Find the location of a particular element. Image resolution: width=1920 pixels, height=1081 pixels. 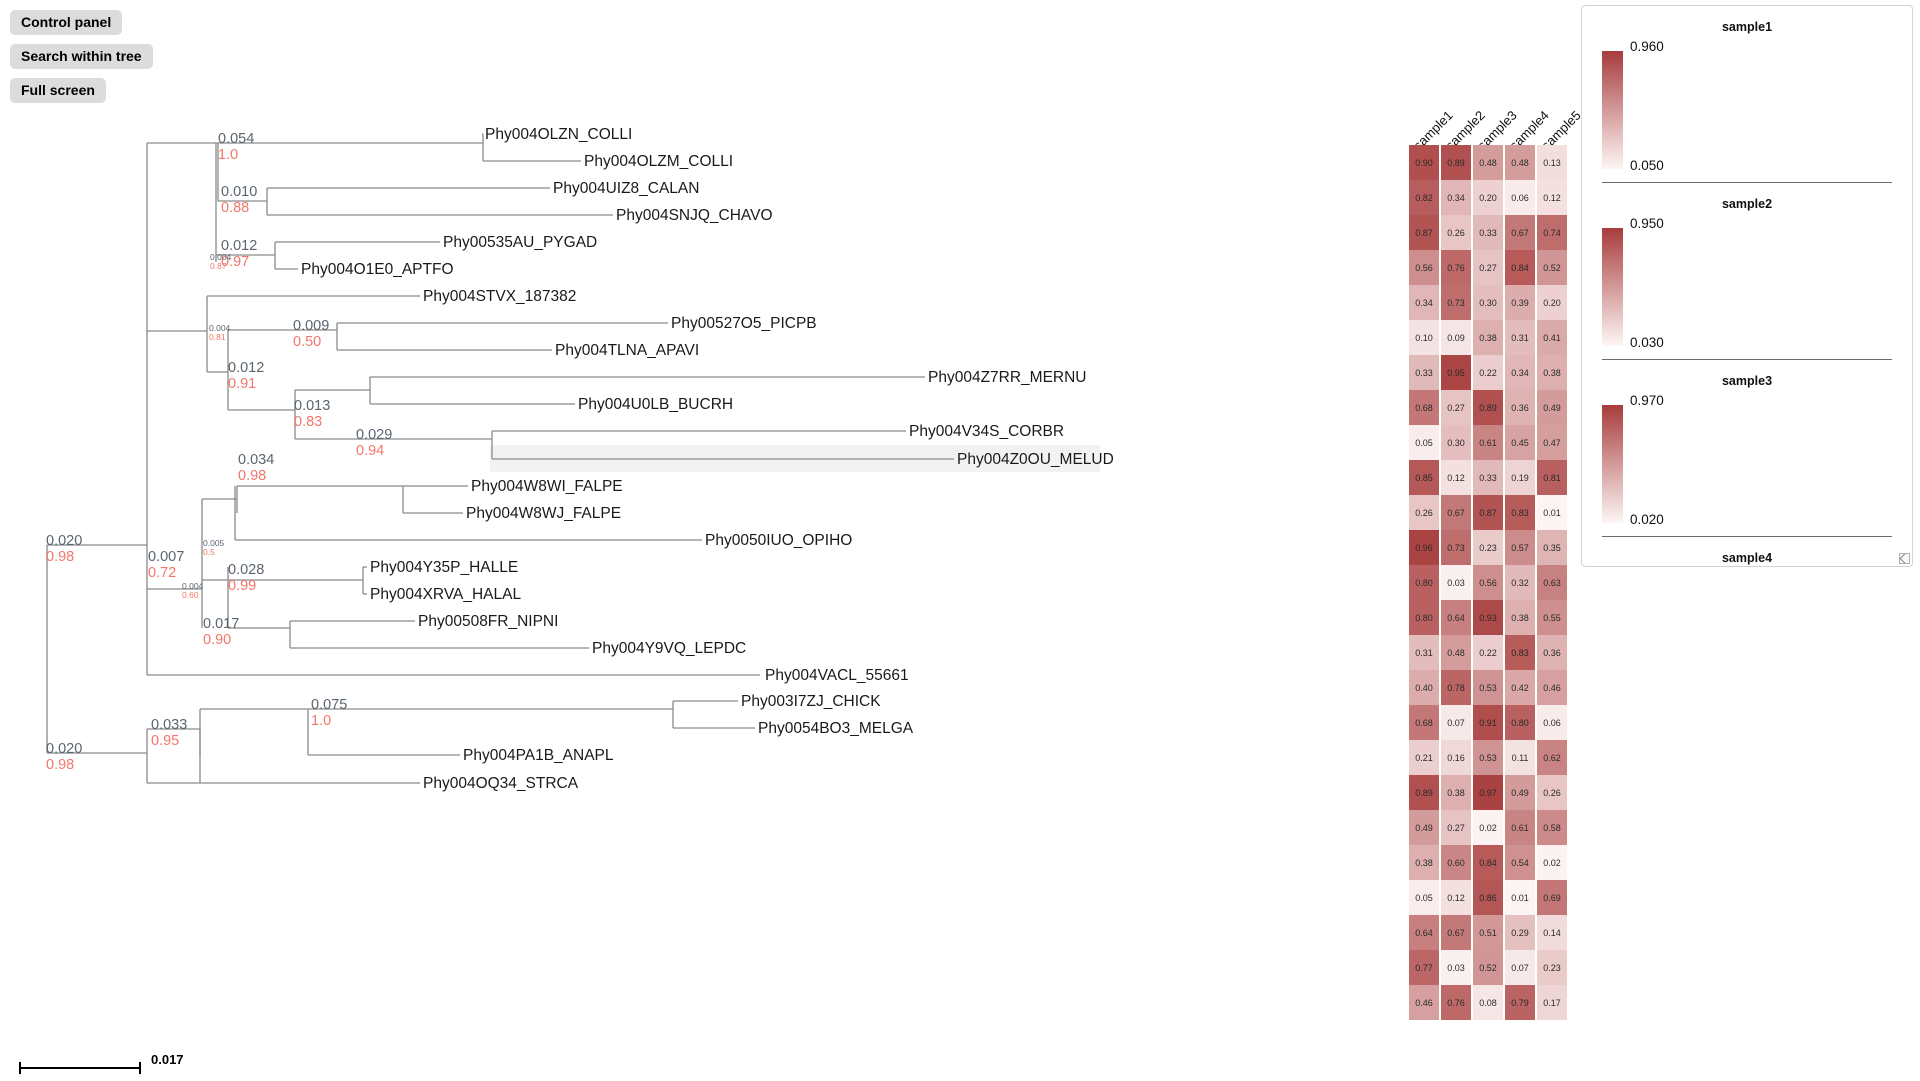

heatmap-cell: 0.73 is located at coordinates (1456, 302).